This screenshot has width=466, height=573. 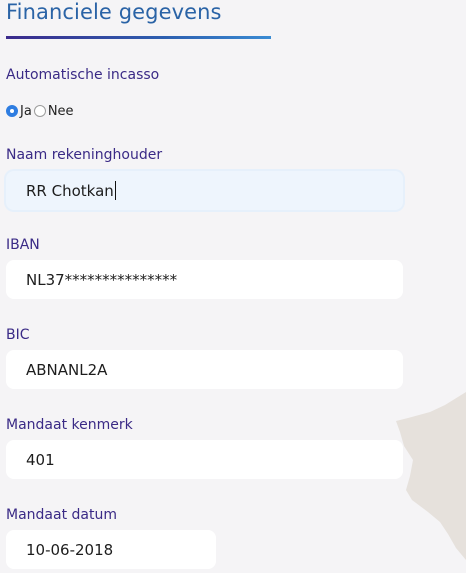 What do you see at coordinates (83, 75) in the screenshot?
I see `automatic-debit-label: Automatische incasso` at bounding box center [83, 75].